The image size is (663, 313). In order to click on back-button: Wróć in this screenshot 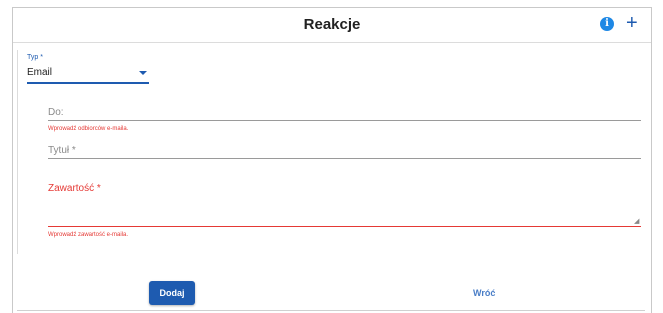, I will do `click(484, 293)`.